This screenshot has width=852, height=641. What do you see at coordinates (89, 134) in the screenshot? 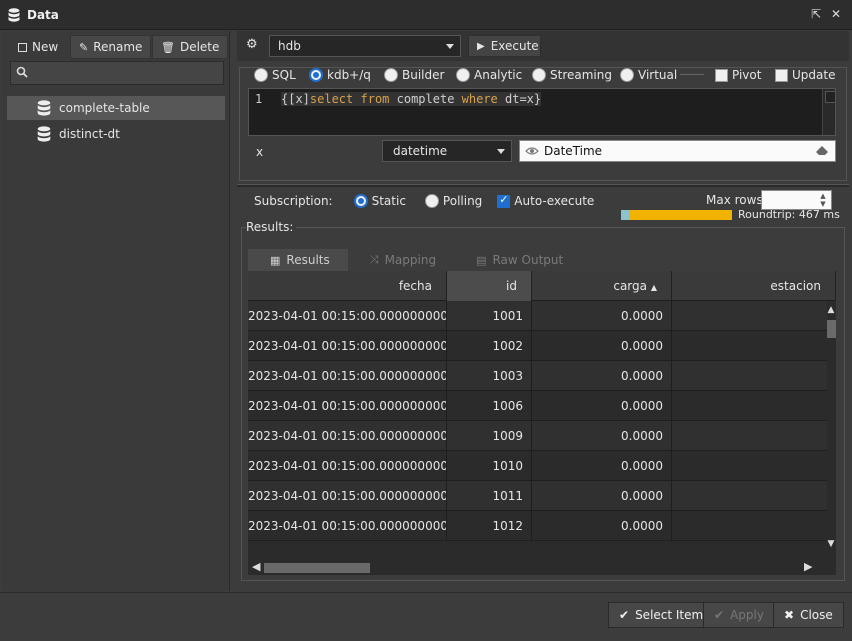
I see `tree-item-label: distinct-dt` at bounding box center [89, 134].